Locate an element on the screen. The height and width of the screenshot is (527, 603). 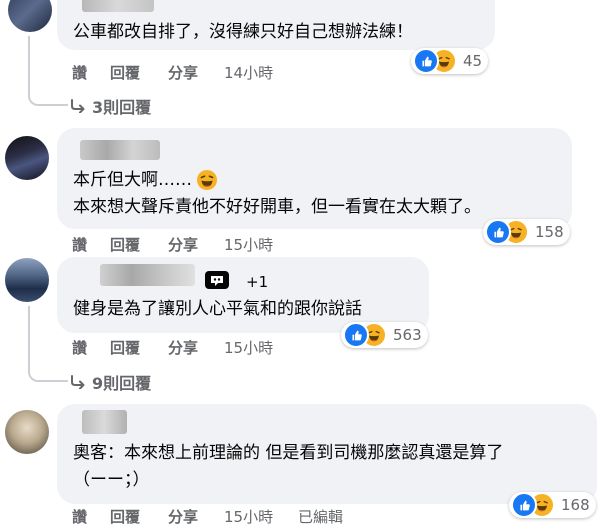
comment-actions: 讚 回覆 分享 15小時 已編輯 is located at coordinates (222, 516).